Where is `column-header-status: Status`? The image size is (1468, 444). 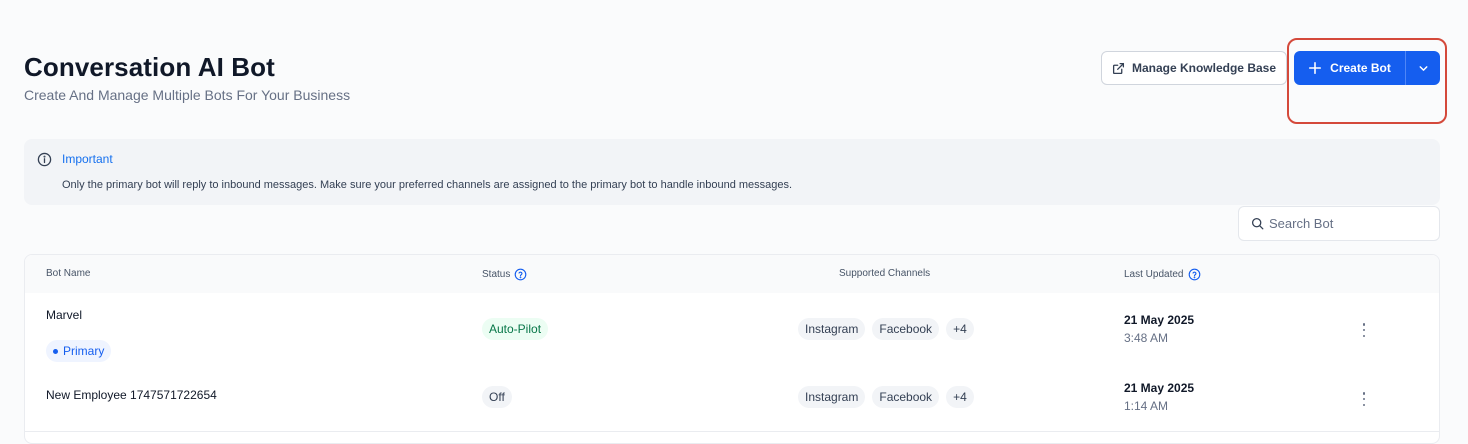 column-header-status: Status is located at coordinates (504, 274).